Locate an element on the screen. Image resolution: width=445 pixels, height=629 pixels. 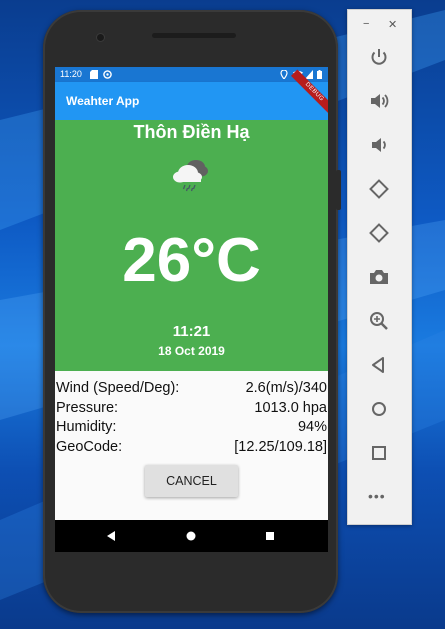
observation-time: 11:21 is located at coordinates (191, 331).